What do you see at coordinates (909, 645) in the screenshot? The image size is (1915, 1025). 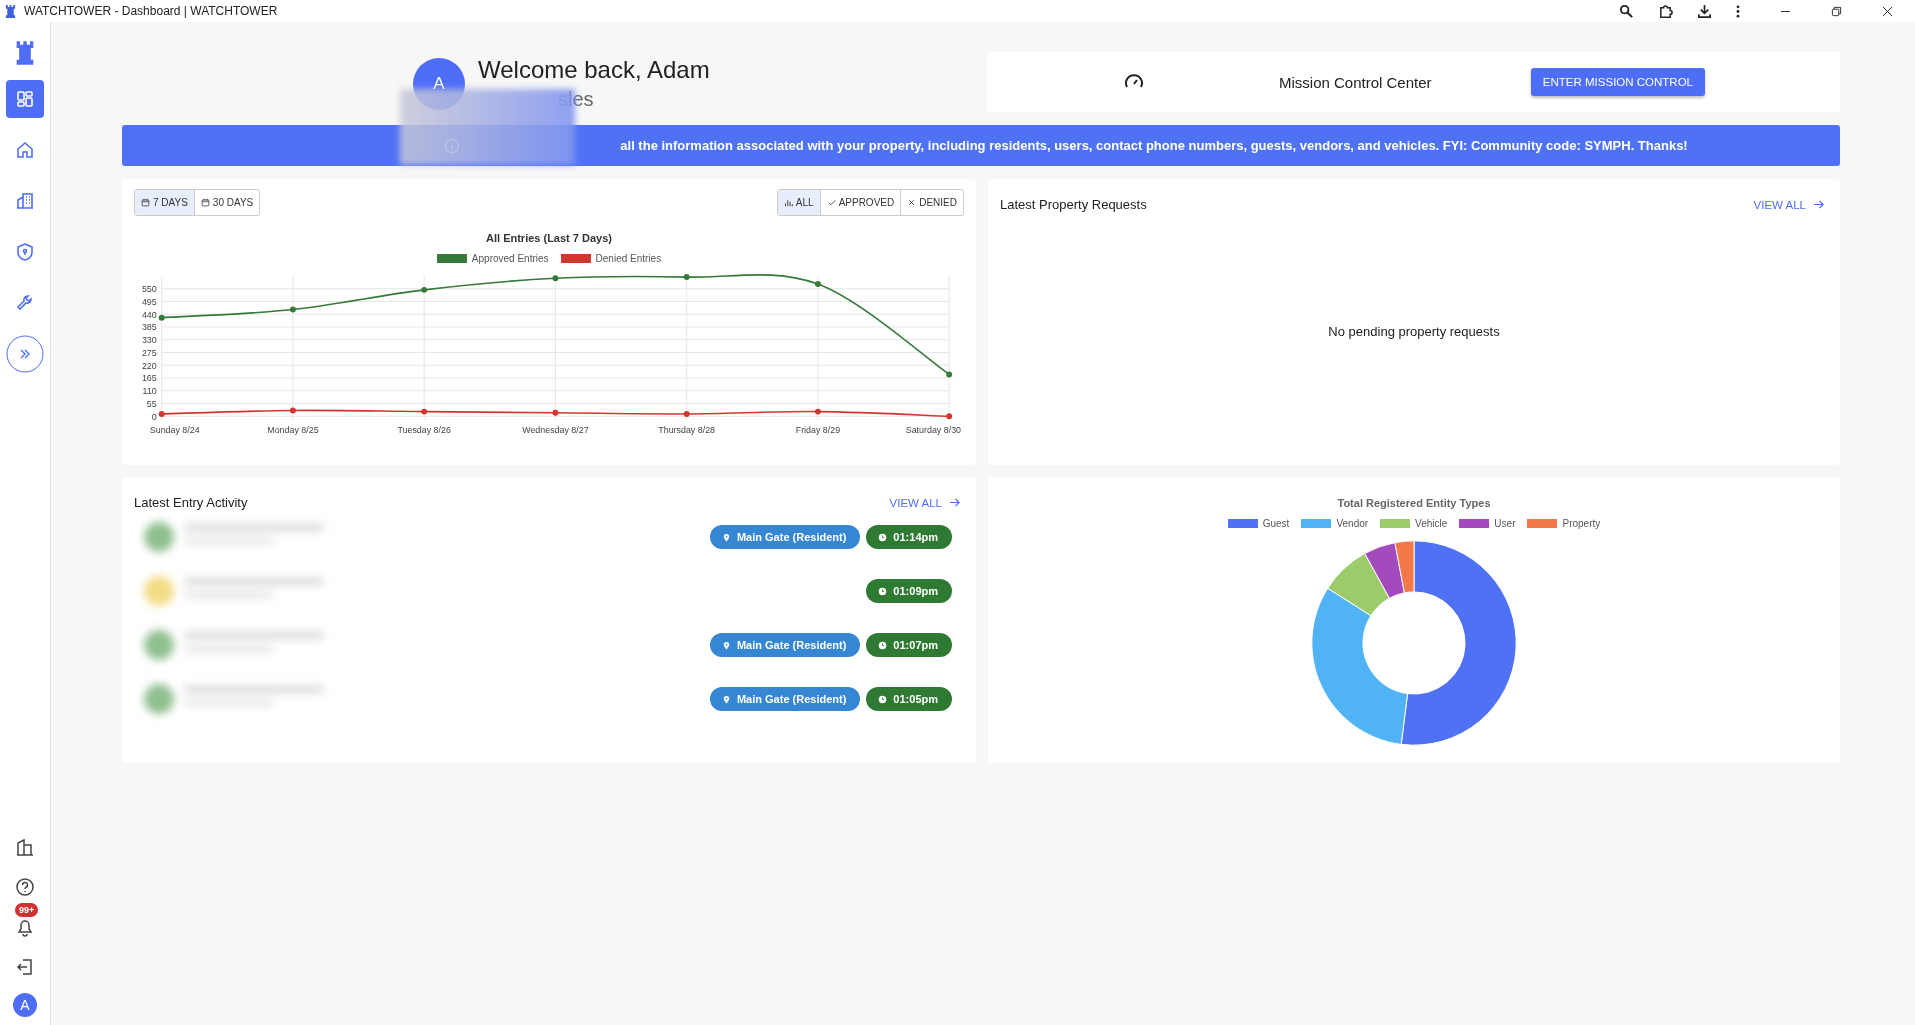 I see `time-badge: 01:07pm` at bounding box center [909, 645].